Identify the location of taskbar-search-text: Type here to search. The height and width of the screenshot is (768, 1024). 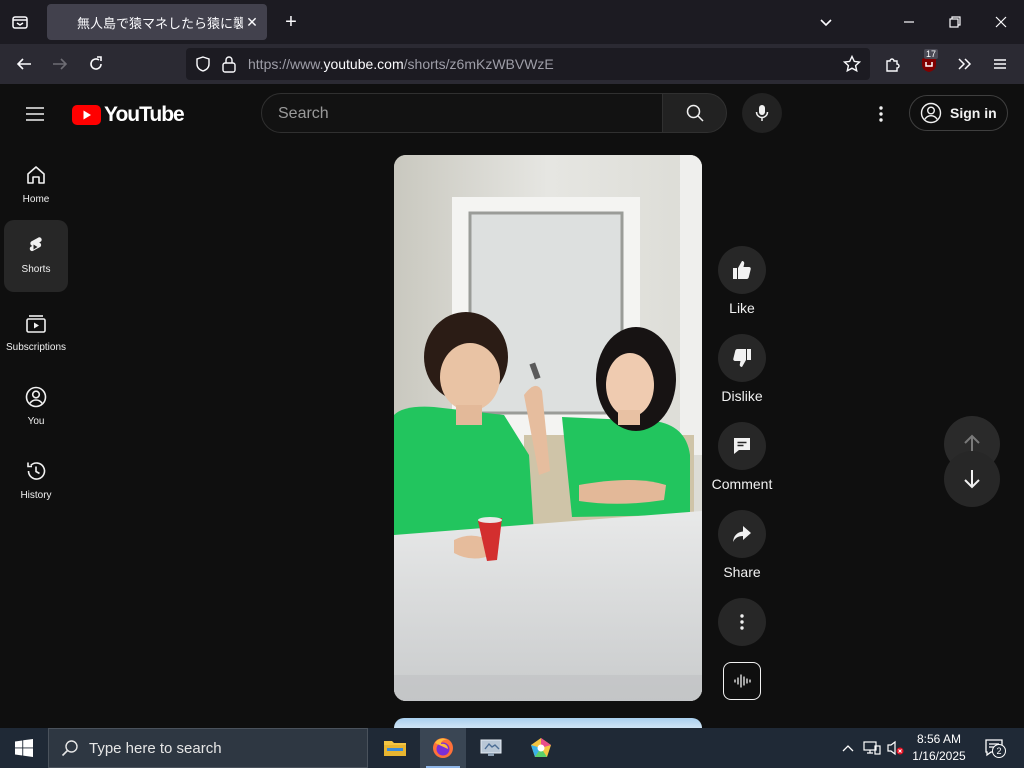
(155, 748).